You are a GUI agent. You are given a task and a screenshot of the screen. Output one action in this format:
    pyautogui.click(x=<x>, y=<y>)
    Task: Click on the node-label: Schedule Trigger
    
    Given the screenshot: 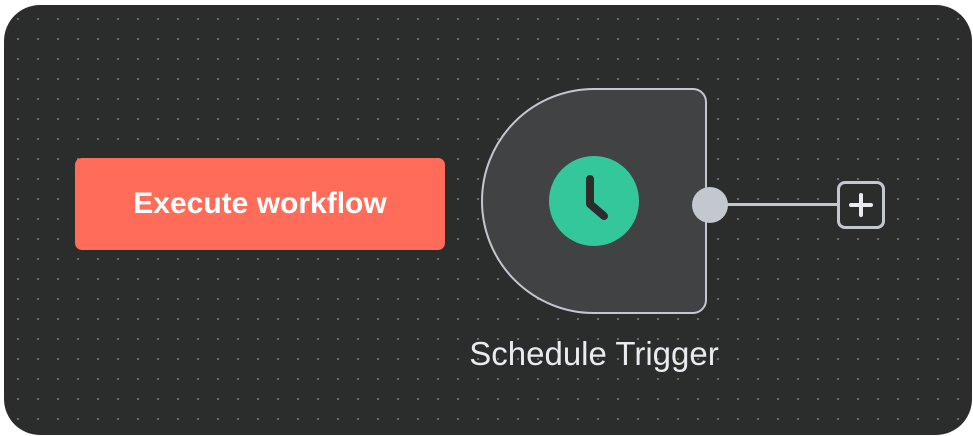 What is the action you would take?
    pyautogui.click(x=594, y=353)
    